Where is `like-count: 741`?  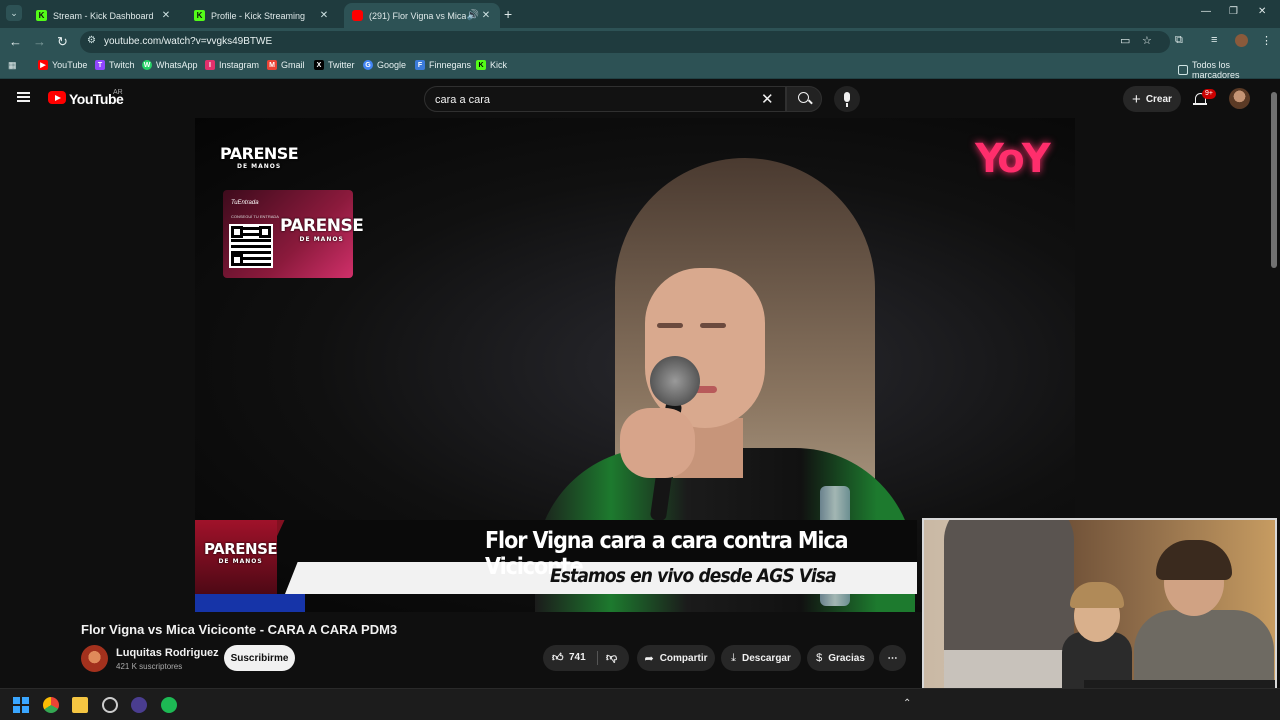 like-count: 741 is located at coordinates (577, 657).